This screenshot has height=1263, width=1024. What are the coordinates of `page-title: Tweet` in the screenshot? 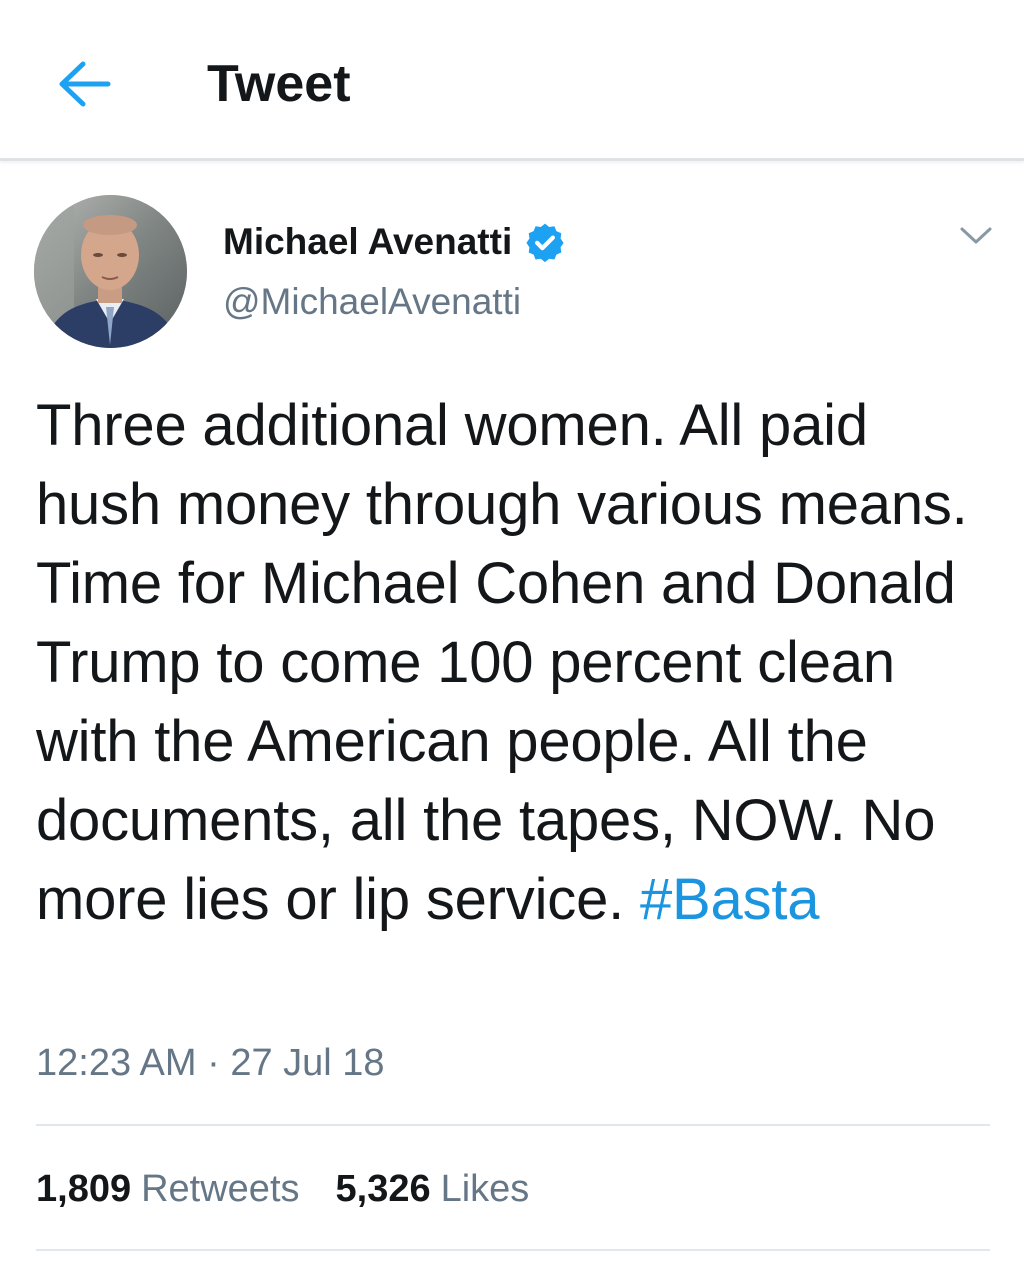 It's located at (279, 84).